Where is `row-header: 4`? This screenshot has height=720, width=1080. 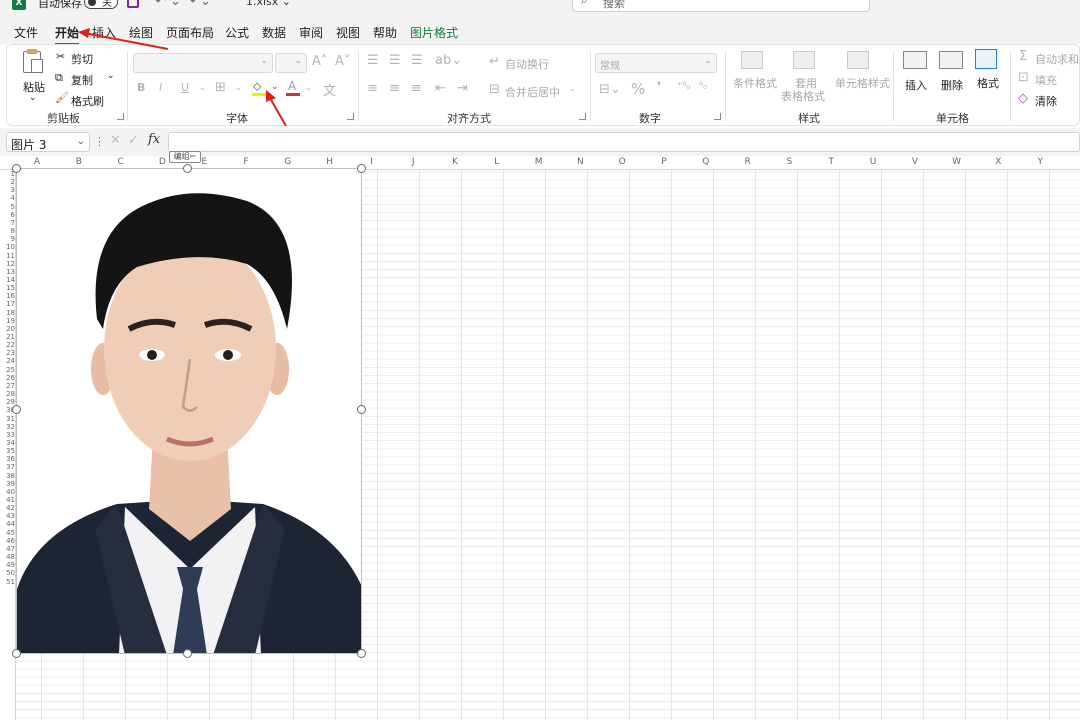 row-header: 4 is located at coordinates (7, 198).